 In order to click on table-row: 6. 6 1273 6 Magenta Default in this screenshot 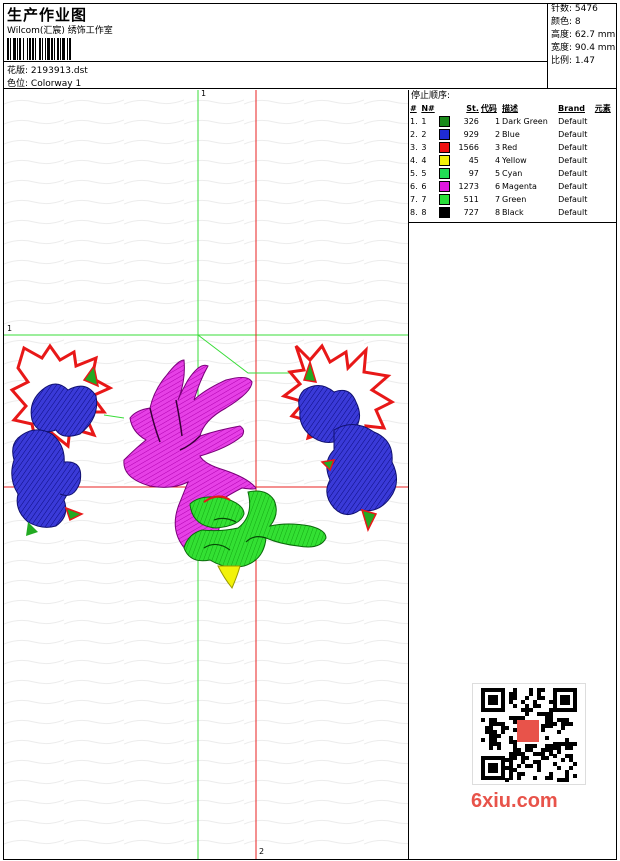, I will do `click(512, 186)`.